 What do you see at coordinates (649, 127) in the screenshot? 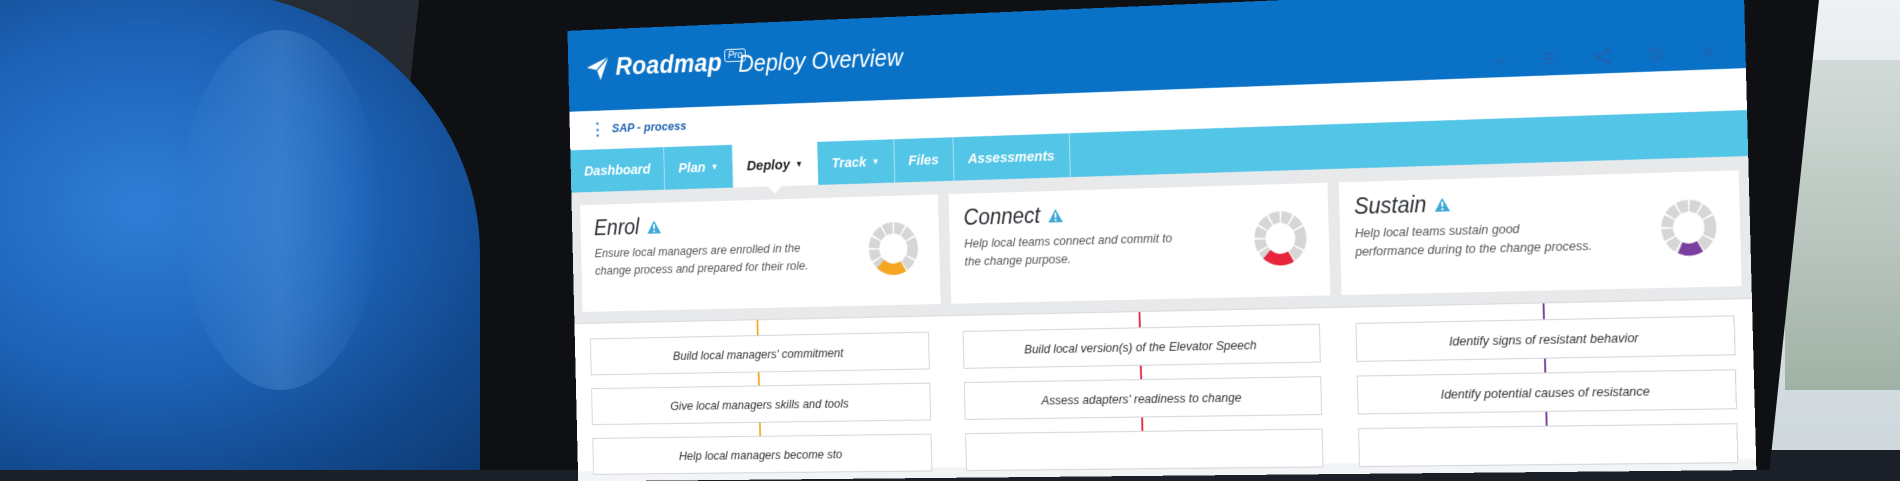
I see `process-name: SAP - process` at bounding box center [649, 127].